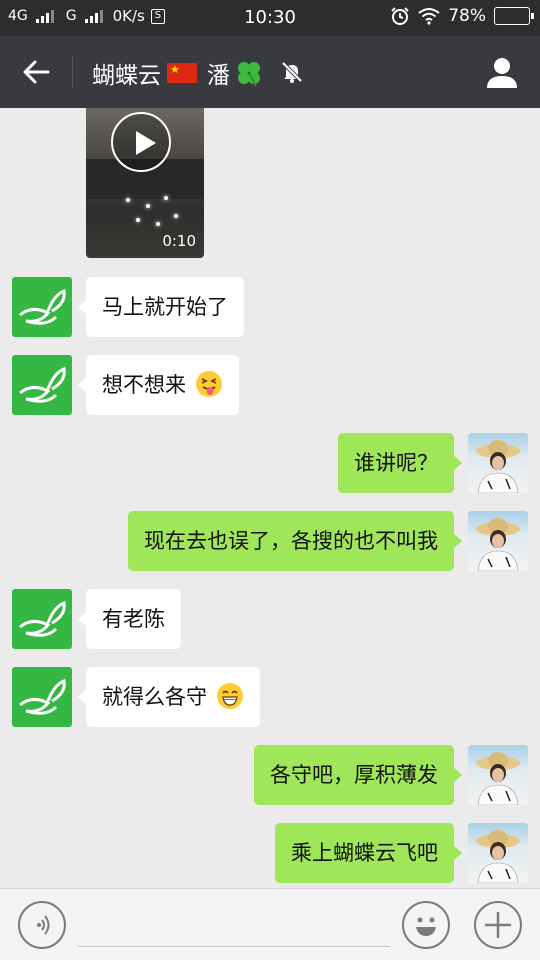 The image size is (540, 960). I want to click on chat-title-suffix: 潘, so click(218, 76).